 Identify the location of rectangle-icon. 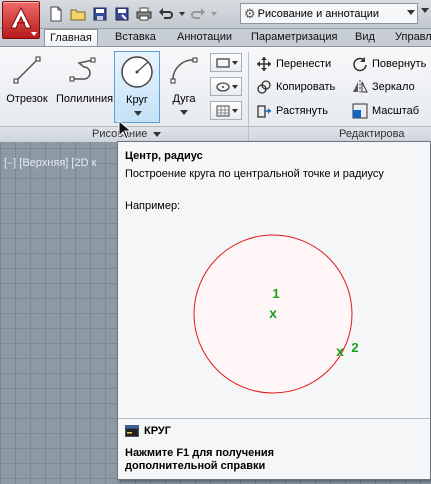
(223, 62).